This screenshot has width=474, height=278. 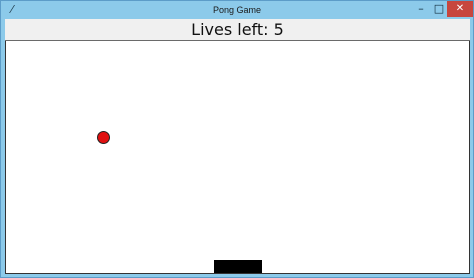 I want to click on ball, so click(x=103, y=137).